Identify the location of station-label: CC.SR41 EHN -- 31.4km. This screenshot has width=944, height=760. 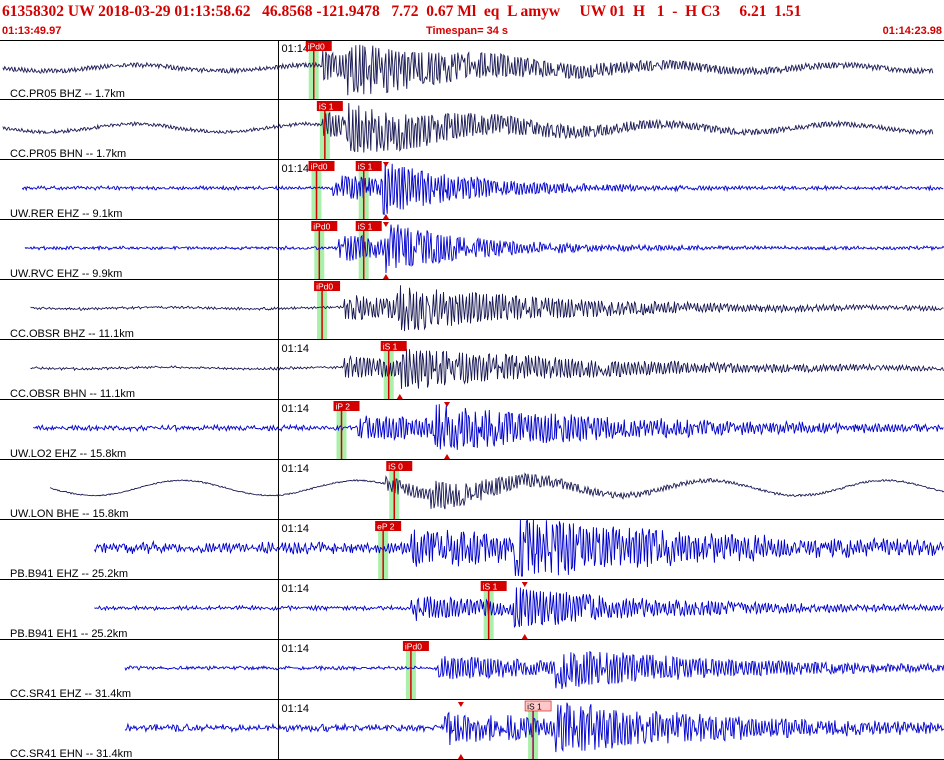
(71, 754).